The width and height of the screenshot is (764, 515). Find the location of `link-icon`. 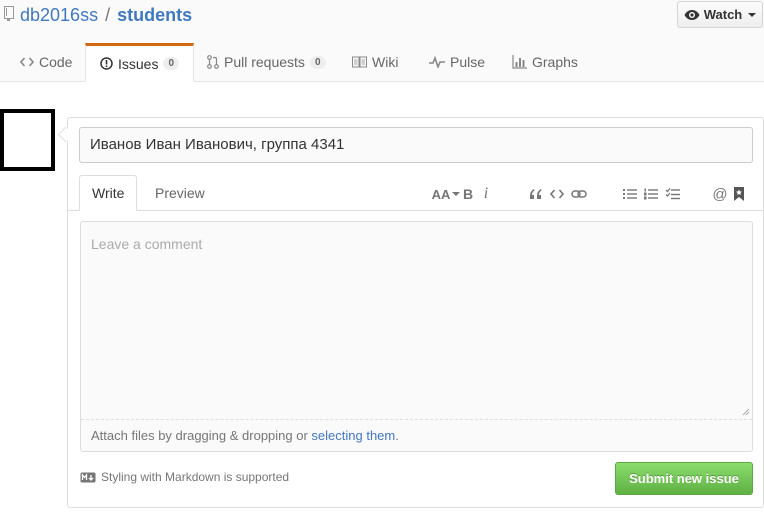

link-icon is located at coordinates (579, 194).